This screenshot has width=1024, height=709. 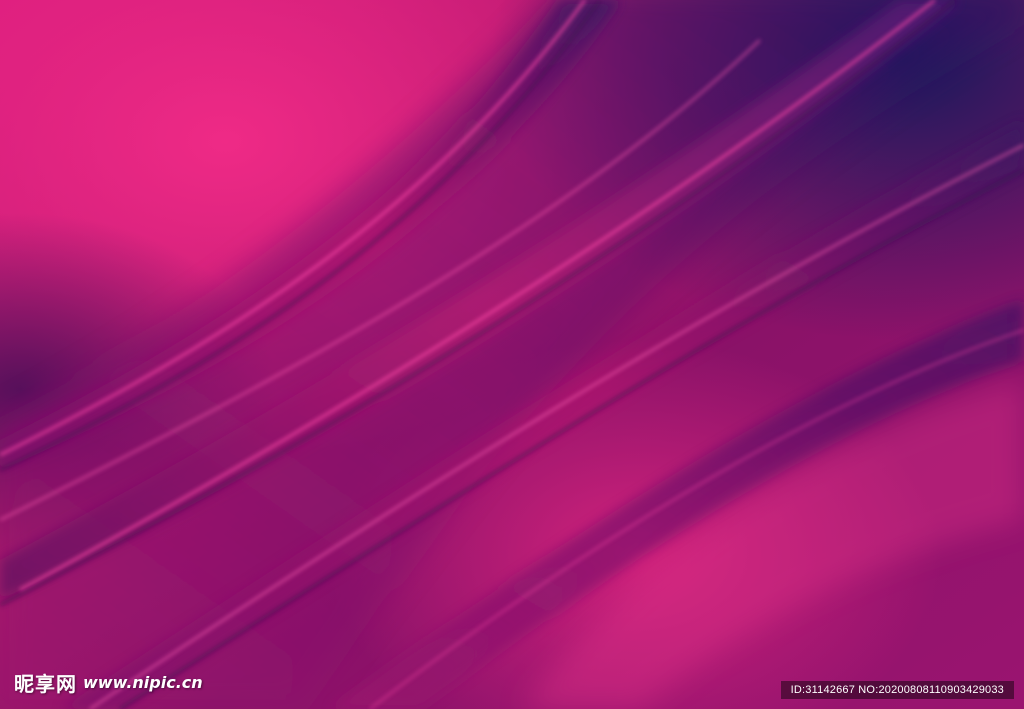 What do you see at coordinates (897, 690) in the screenshot?
I see `image-id-label: ID:31142667 NO:20200808110903429033` at bounding box center [897, 690].